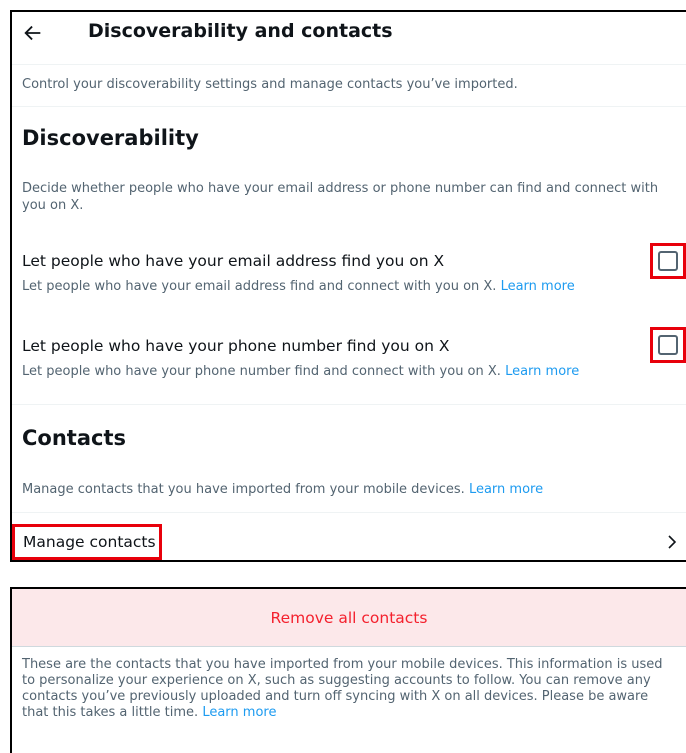 This screenshot has height=753, width=686. Describe the element at coordinates (239, 712) in the screenshot. I see `remove-panel-learn-more-link: Learn more` at that location.